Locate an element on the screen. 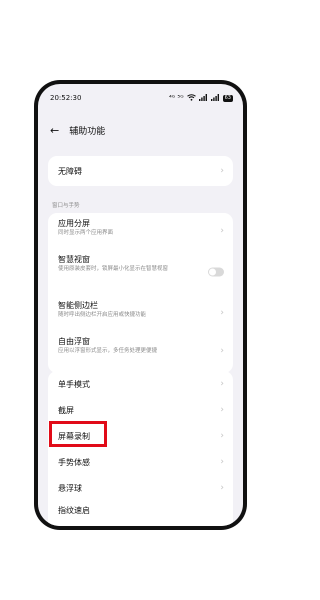 The height and width of the screenshot is (600, 320). accessibility-item: 无障碍 › is located at coordinates (140, 171).